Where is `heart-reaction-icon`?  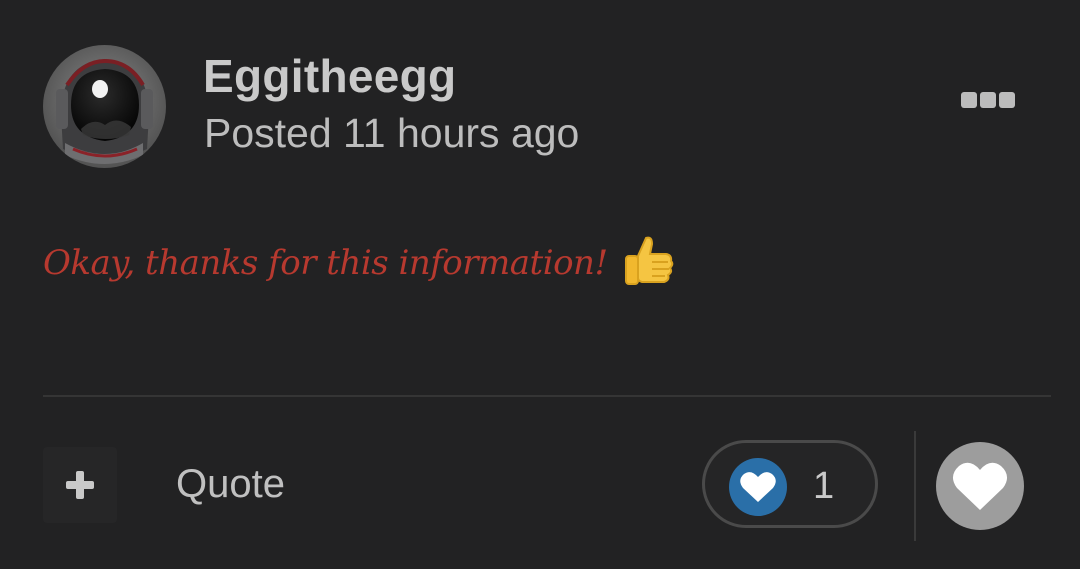 heart-reaction-icon is located at coordinates (758, 487).